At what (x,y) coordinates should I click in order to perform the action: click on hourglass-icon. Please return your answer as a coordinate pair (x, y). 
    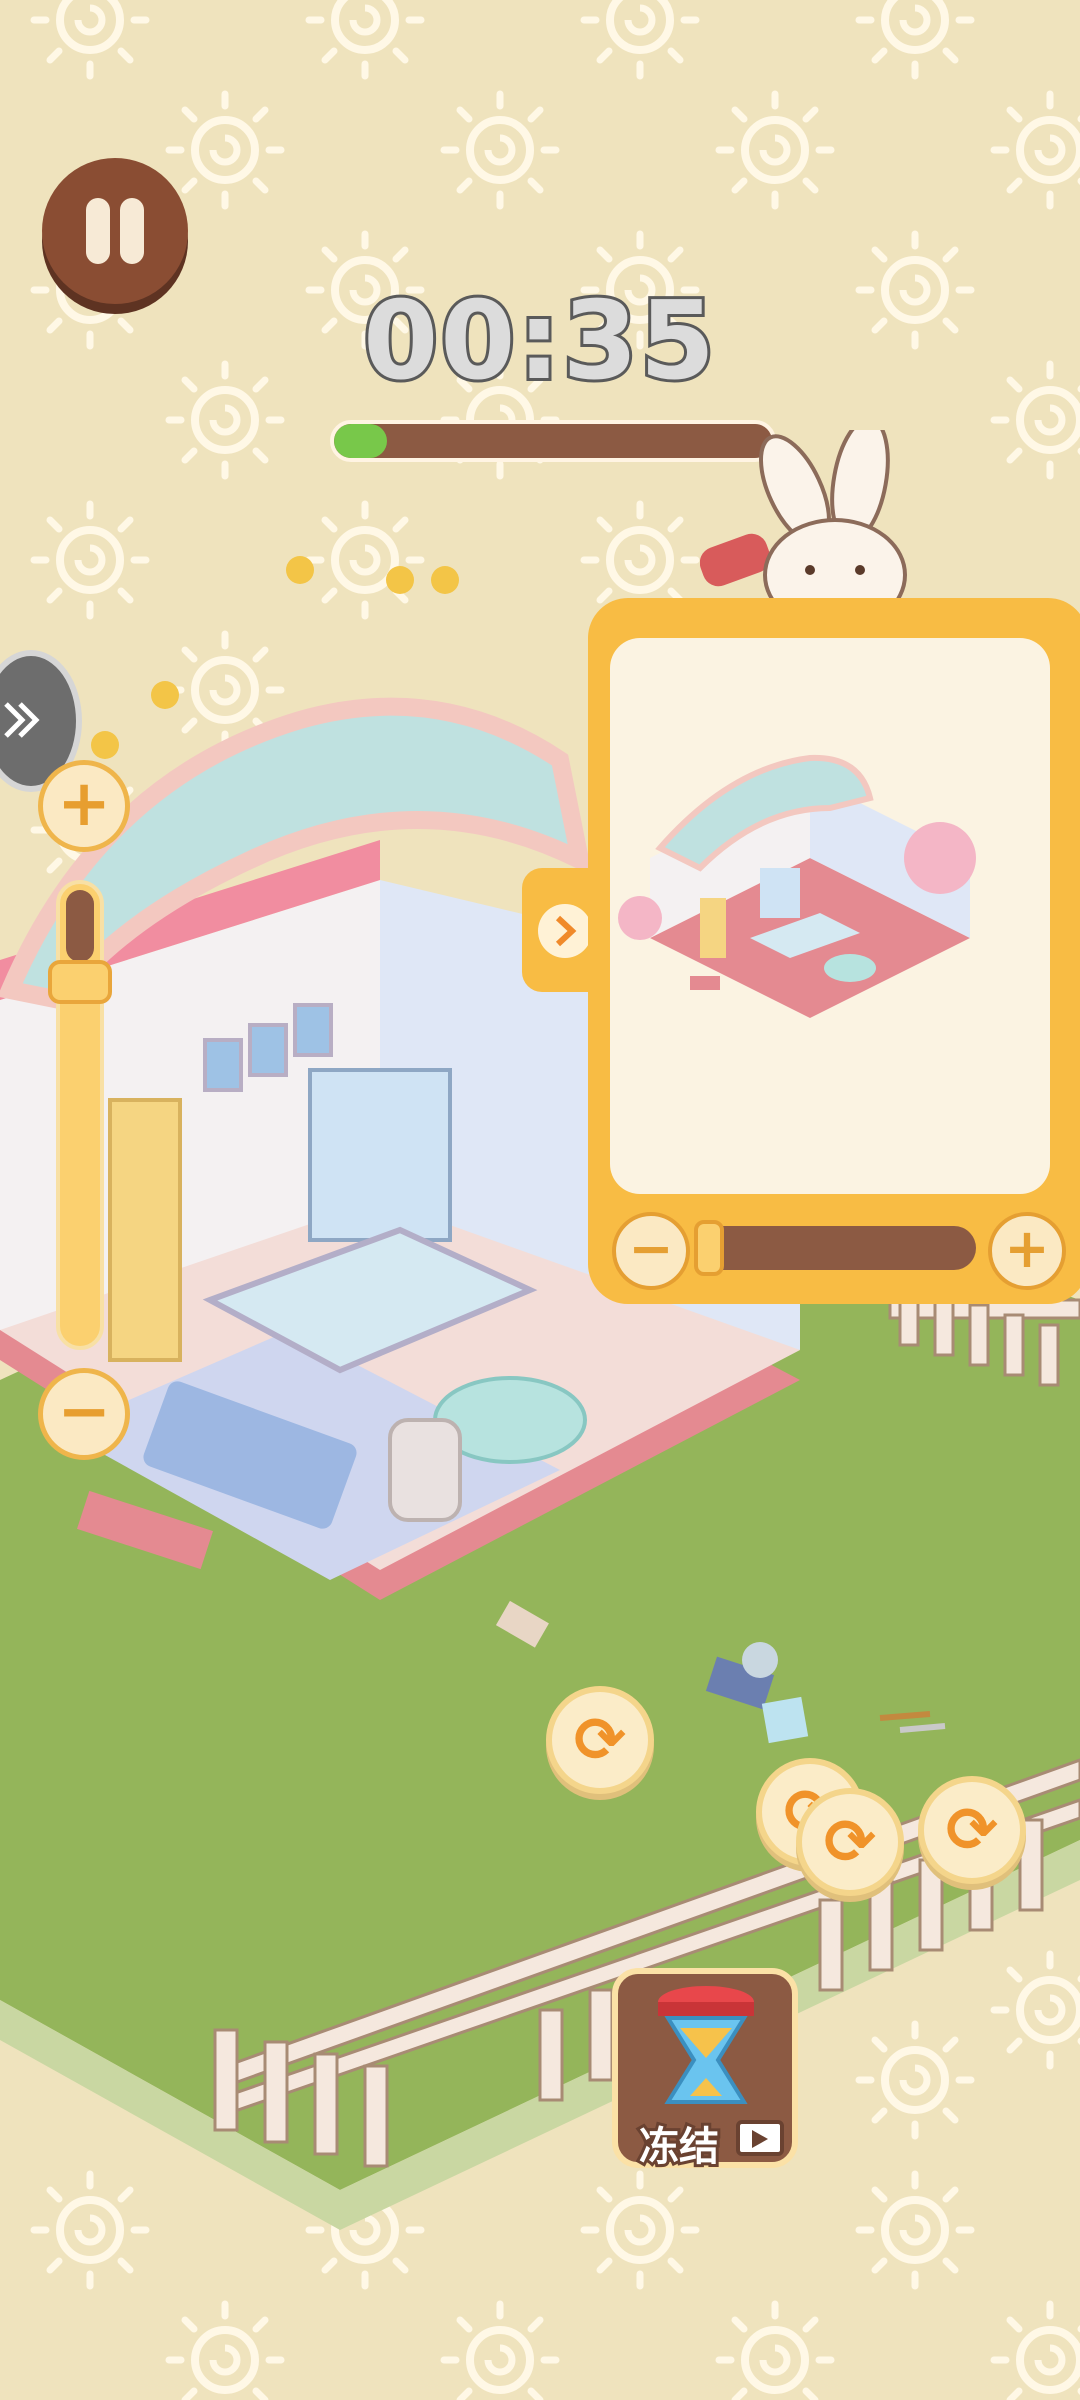
    Looking at the image, I should click on (706, 2045).